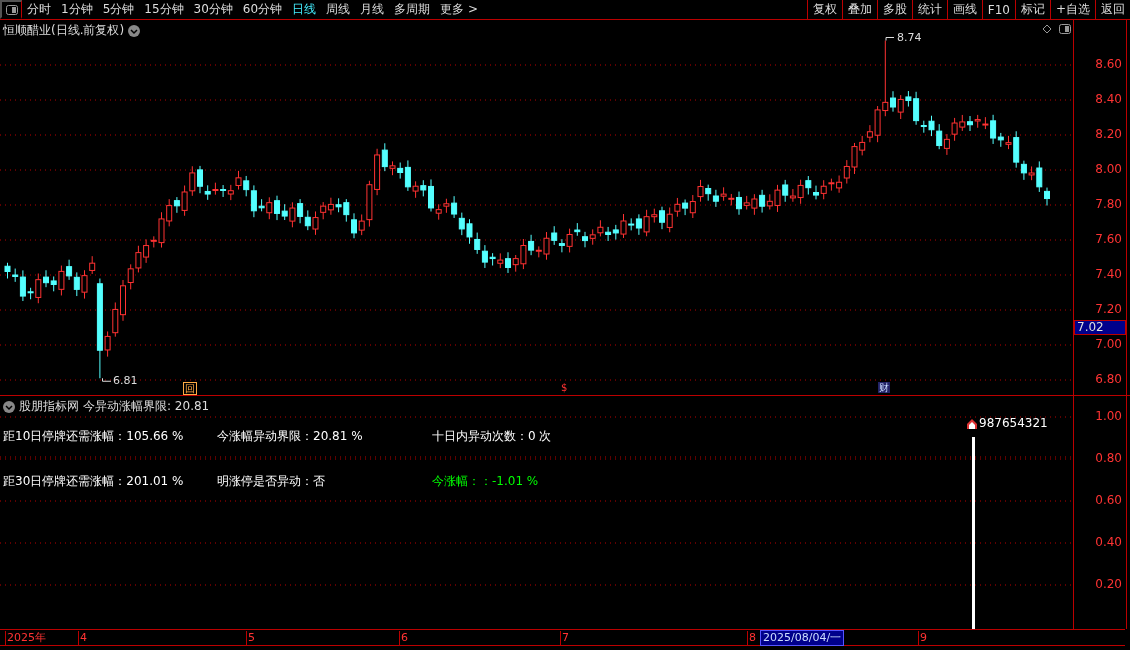 This screenshot has width=1130, height=650. Describe the element at coordinates (884, 387) in the screenshot. I see `event-marker: 财` at that location.